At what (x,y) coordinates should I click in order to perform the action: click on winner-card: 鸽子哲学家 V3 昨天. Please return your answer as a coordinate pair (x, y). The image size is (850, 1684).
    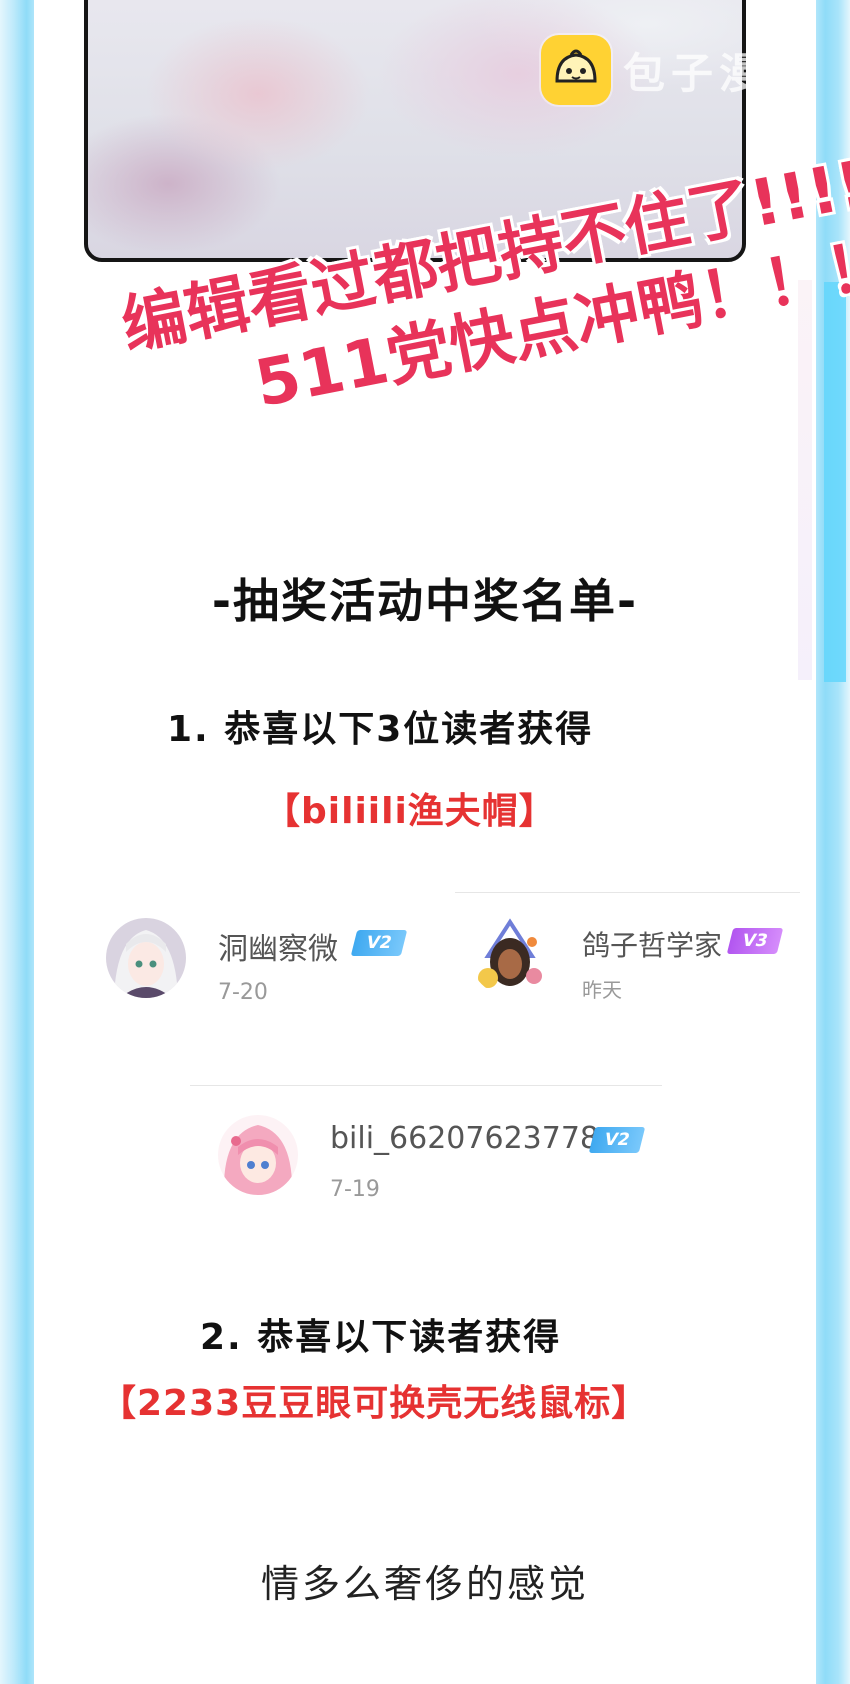
    Looking at the image, I should click on (635, 961).